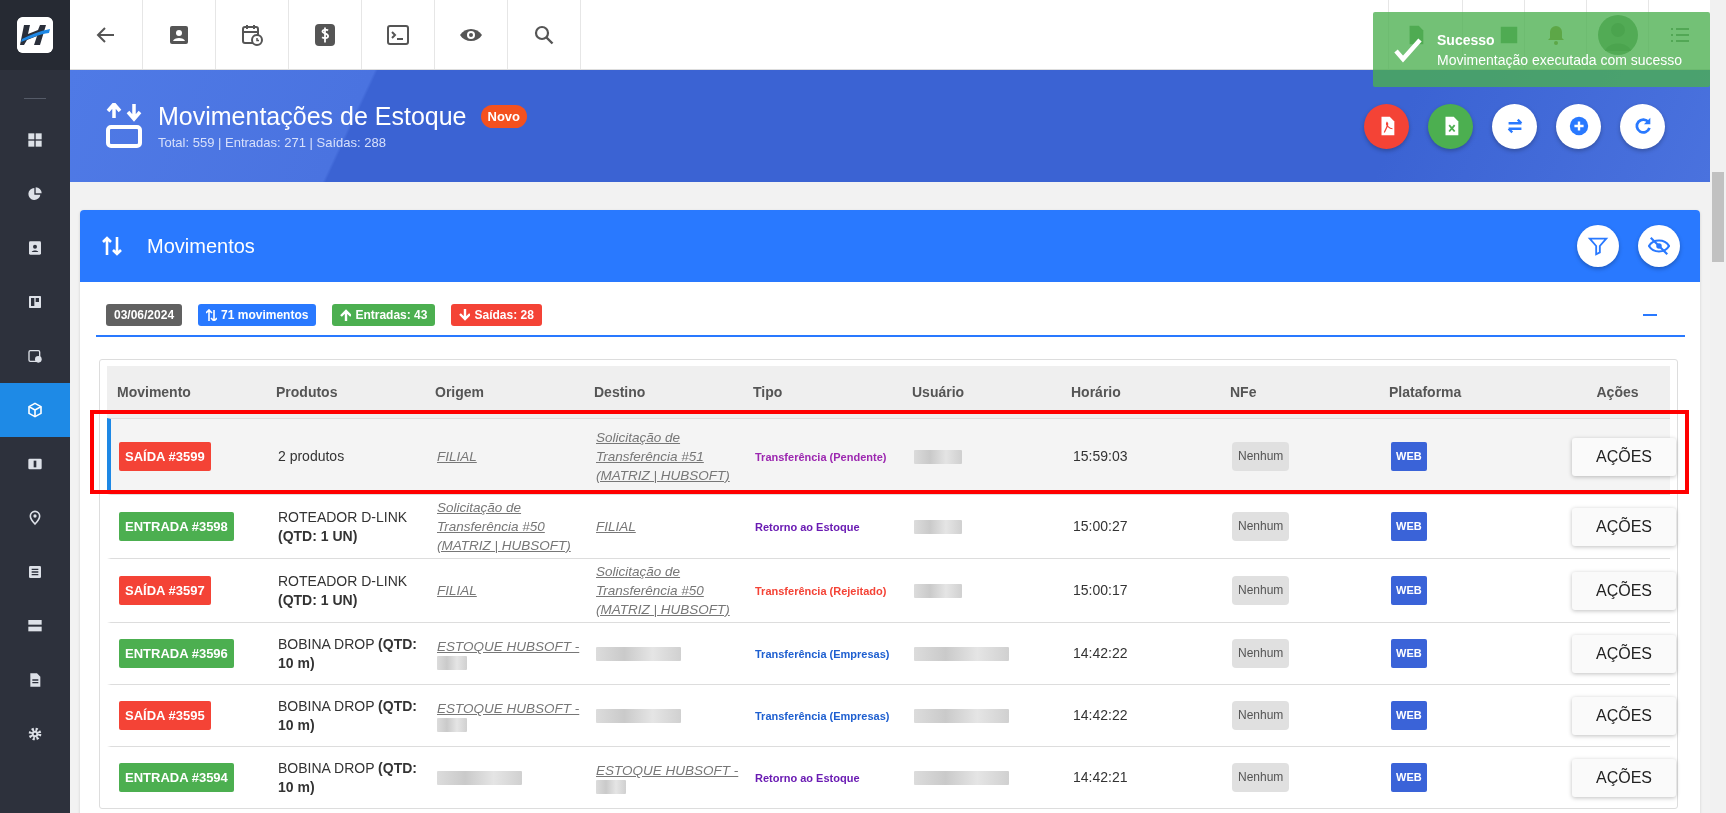 The image size is (1726, 813). What do you see at coordinates (384, 315) in the screenshot?
I see `entries-count-chip: Entradas: 43` at bounding box center [384, 315].